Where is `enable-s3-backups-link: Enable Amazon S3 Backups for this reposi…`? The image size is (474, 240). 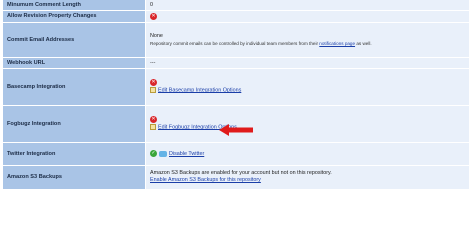
enable-s3-backups-link: Enable Amazon S3 Backups for this reposi… is located at coordinates (205, 180).